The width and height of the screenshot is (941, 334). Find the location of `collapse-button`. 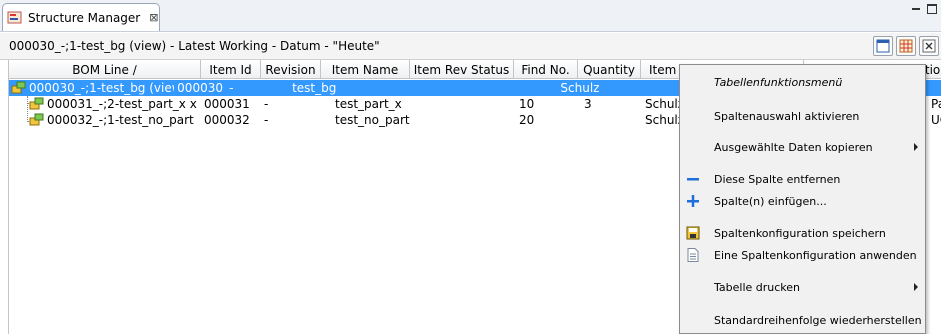

collapse-button is located at coordinates (929, 46).